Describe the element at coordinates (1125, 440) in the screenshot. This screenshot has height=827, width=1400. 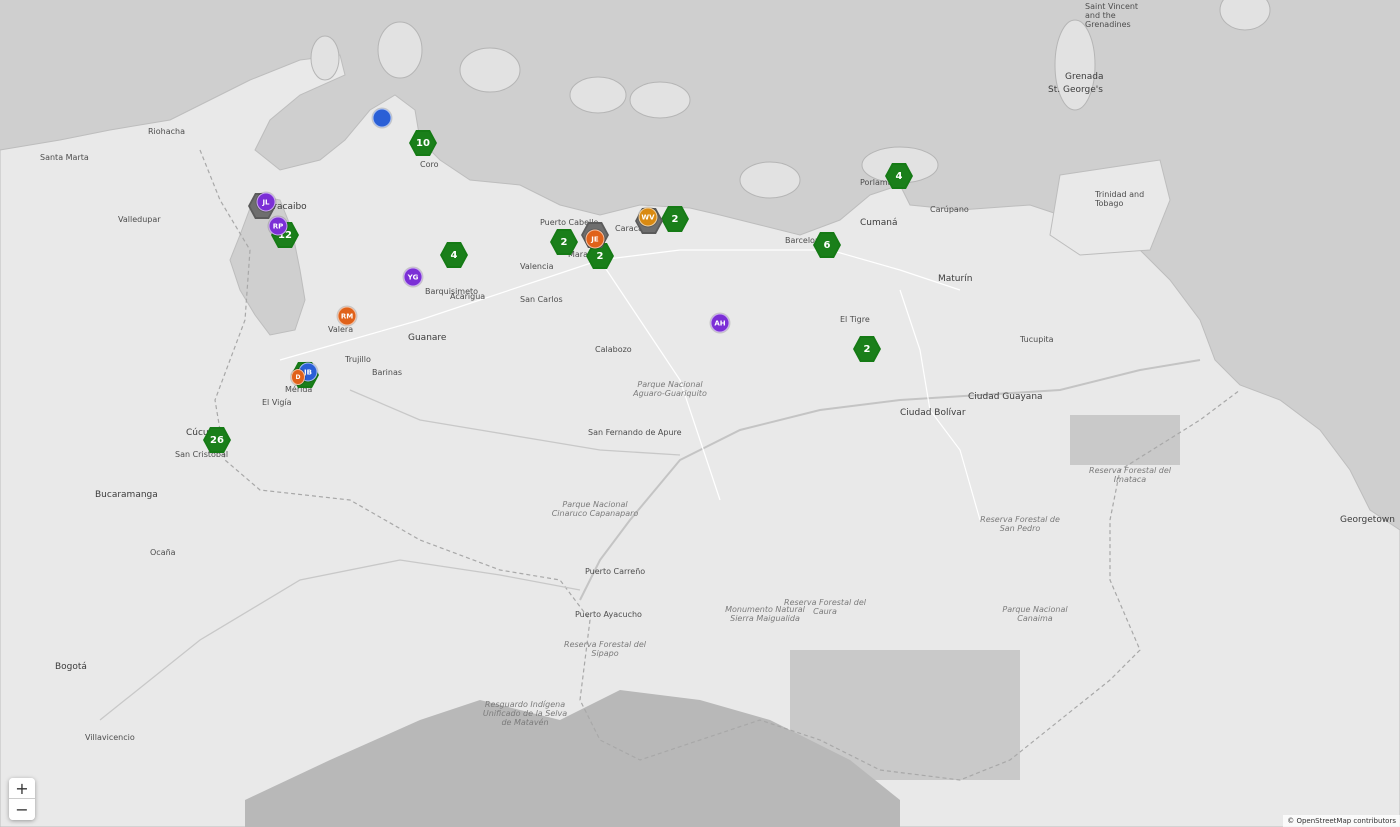
I see `reserve-patch` at that location.